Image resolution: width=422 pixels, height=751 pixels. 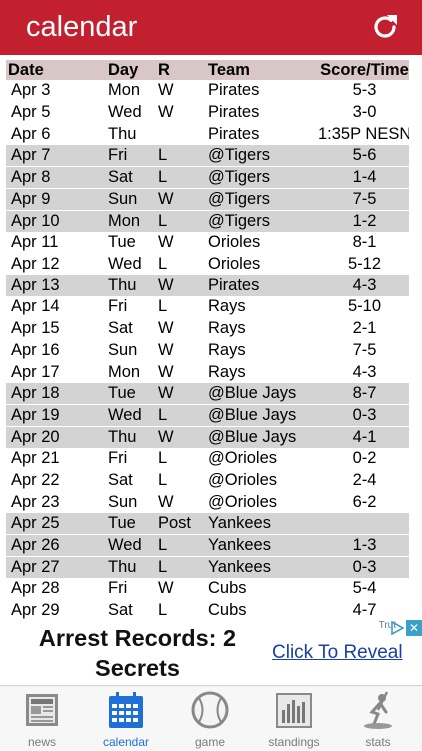 I want to click on table-row: Apr 22 Sat L @Orioles 2-4, so click(x=207, y=480).